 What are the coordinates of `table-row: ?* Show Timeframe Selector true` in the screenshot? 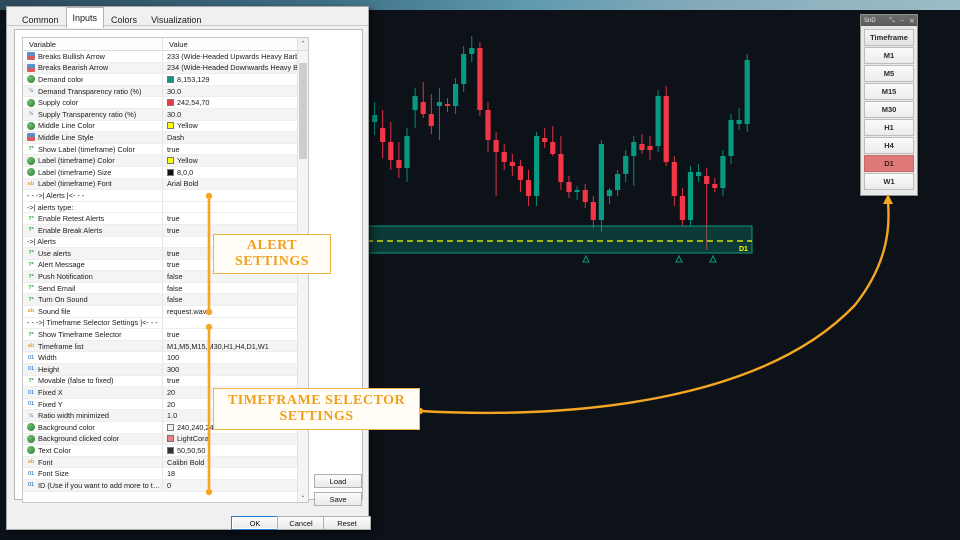 It's located at (165, 335).